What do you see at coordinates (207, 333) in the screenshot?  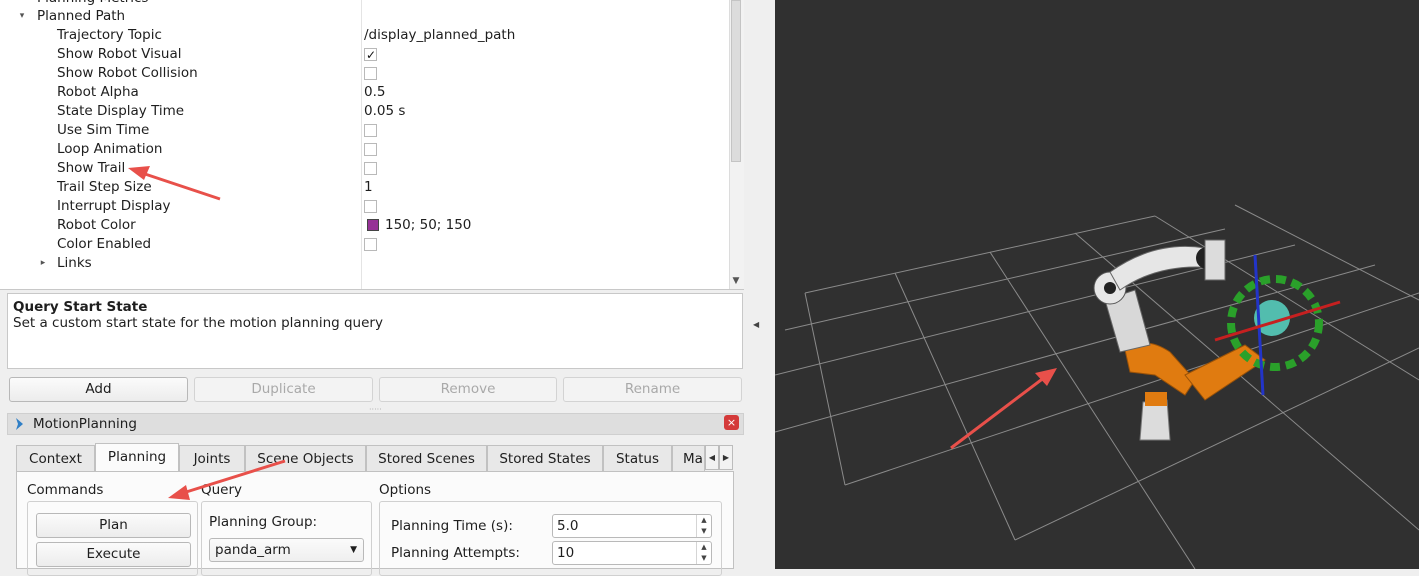 I see `annotation-overlay` at bounding box center [207, 333].